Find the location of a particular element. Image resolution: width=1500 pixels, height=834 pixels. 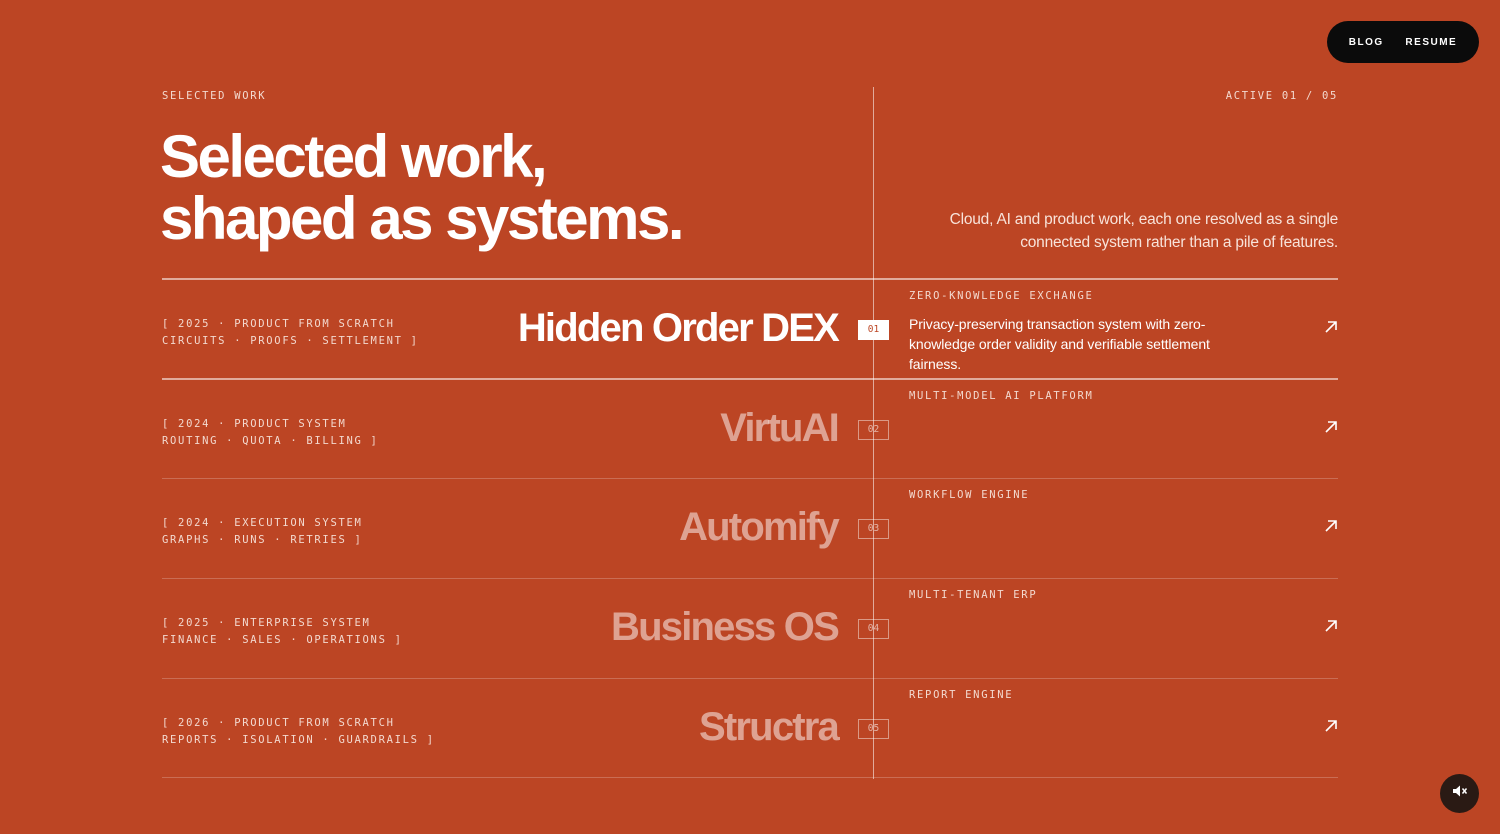

top-nav: BLOG RESUME is located at coordinates (1403, 42).